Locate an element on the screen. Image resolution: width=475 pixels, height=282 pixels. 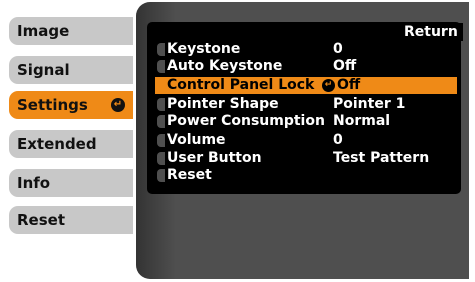
return-label: Return is located at coordinates (431, 32).